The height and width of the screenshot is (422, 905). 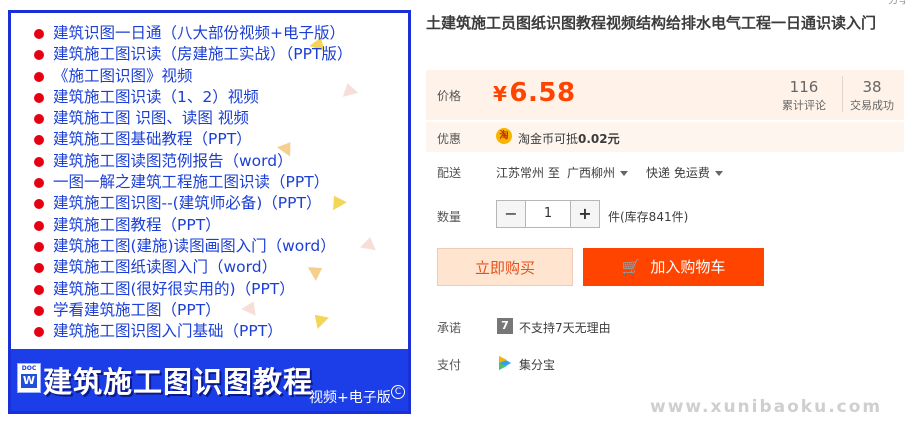 What do you see at coordinates (631, 267) in the screenshot?
I see `cart-icon: 🛒` at bounding box center [631, 267].